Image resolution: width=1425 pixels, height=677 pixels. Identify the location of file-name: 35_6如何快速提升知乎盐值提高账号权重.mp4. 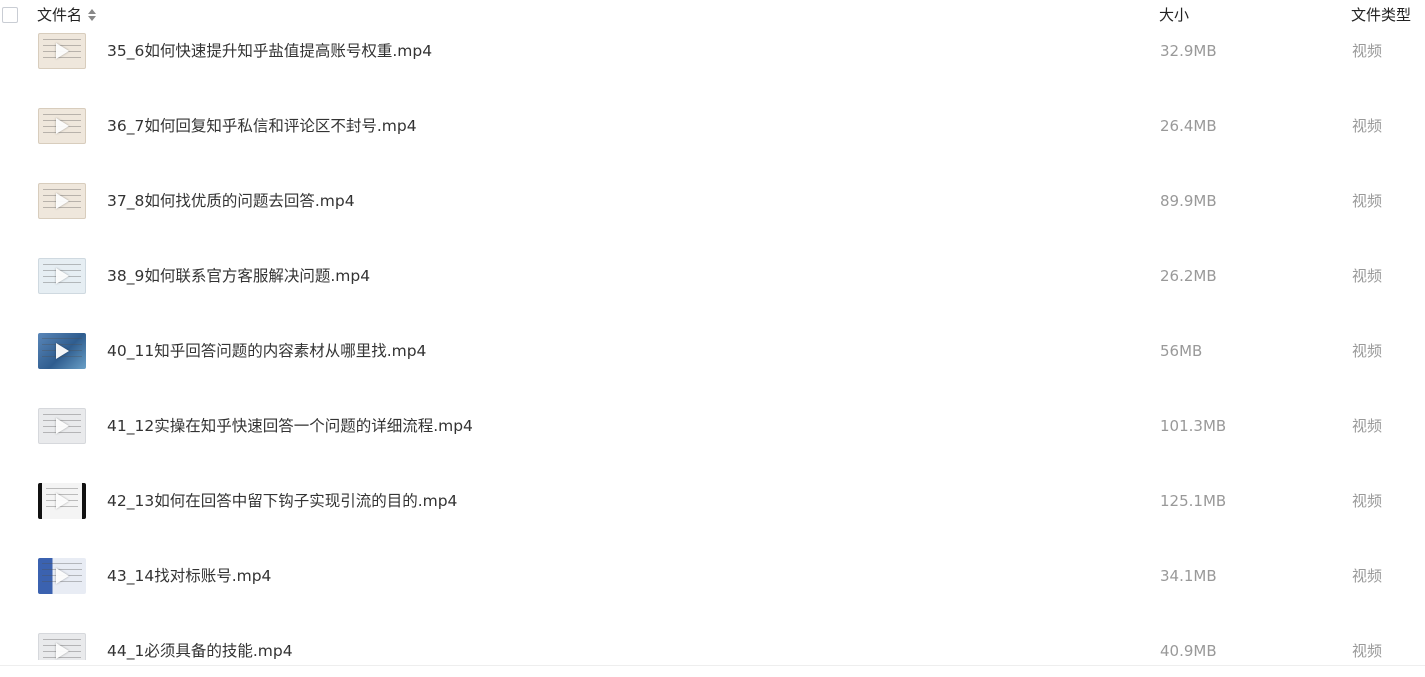
(269, 51).